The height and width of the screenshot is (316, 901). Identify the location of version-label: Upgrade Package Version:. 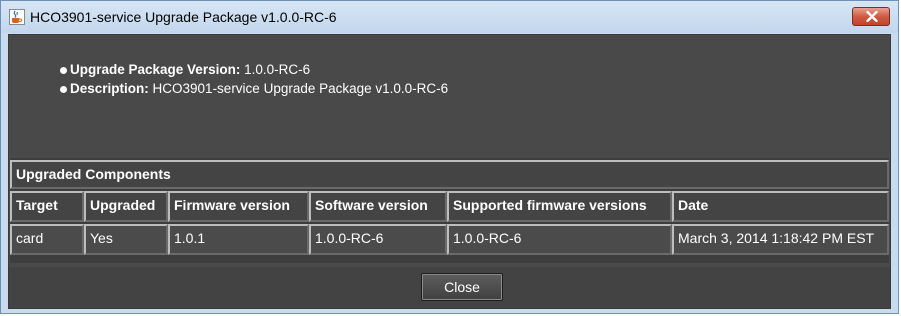
(155, 69).